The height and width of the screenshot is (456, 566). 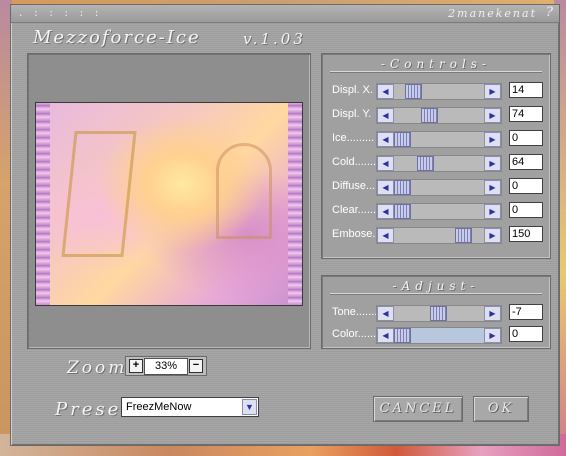 I want to click on zoom-out-button: −, so click(x=196, y=366).